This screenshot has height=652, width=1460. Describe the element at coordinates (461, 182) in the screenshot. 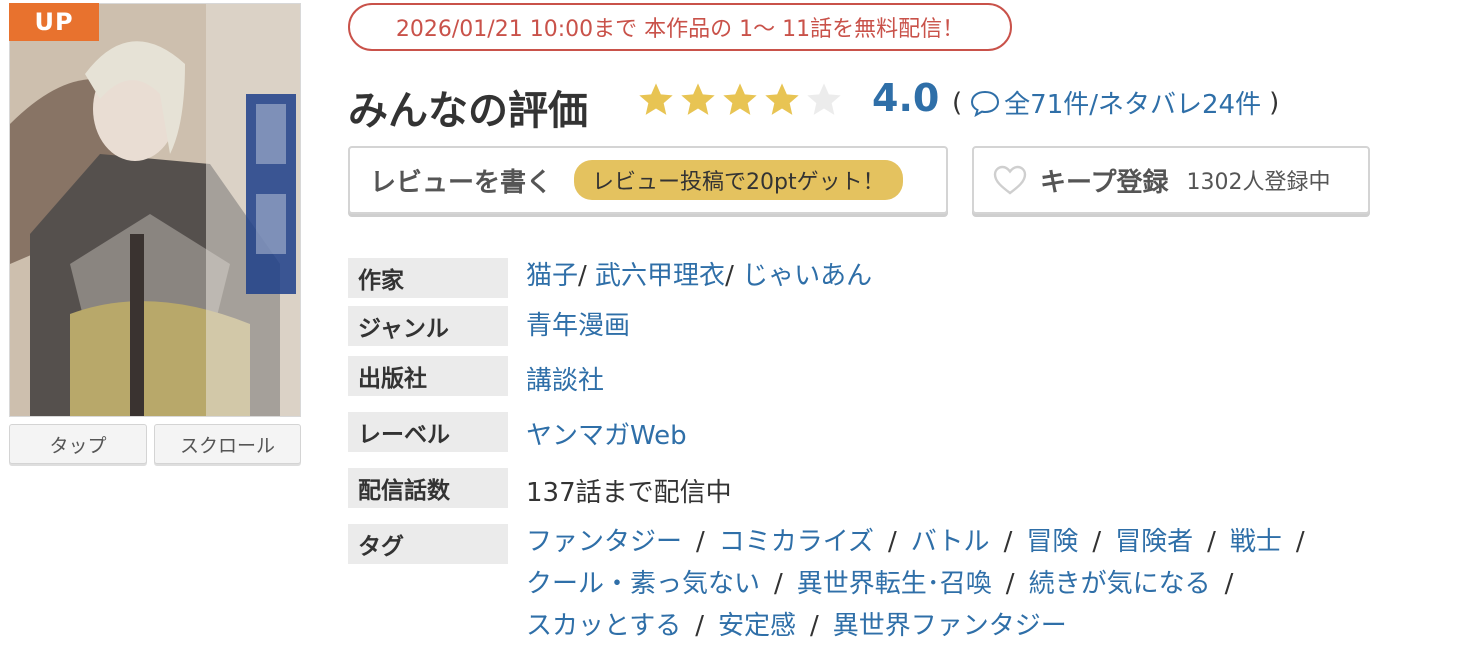

I see `write-review-label: レビューを書く` at that location.